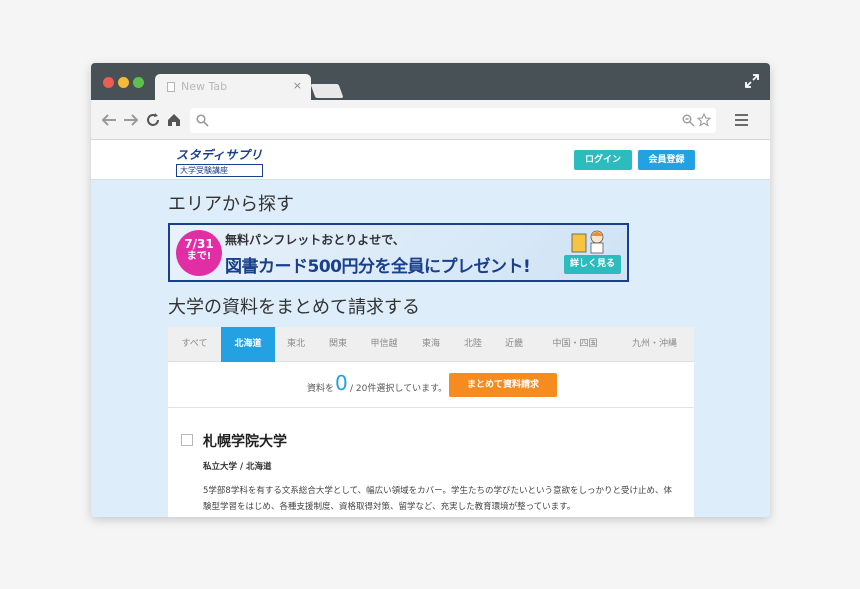 Image resolution: width=860 pixels, height=589 pixels. I want to click on badge-date: 7/31, so click(199, 244).